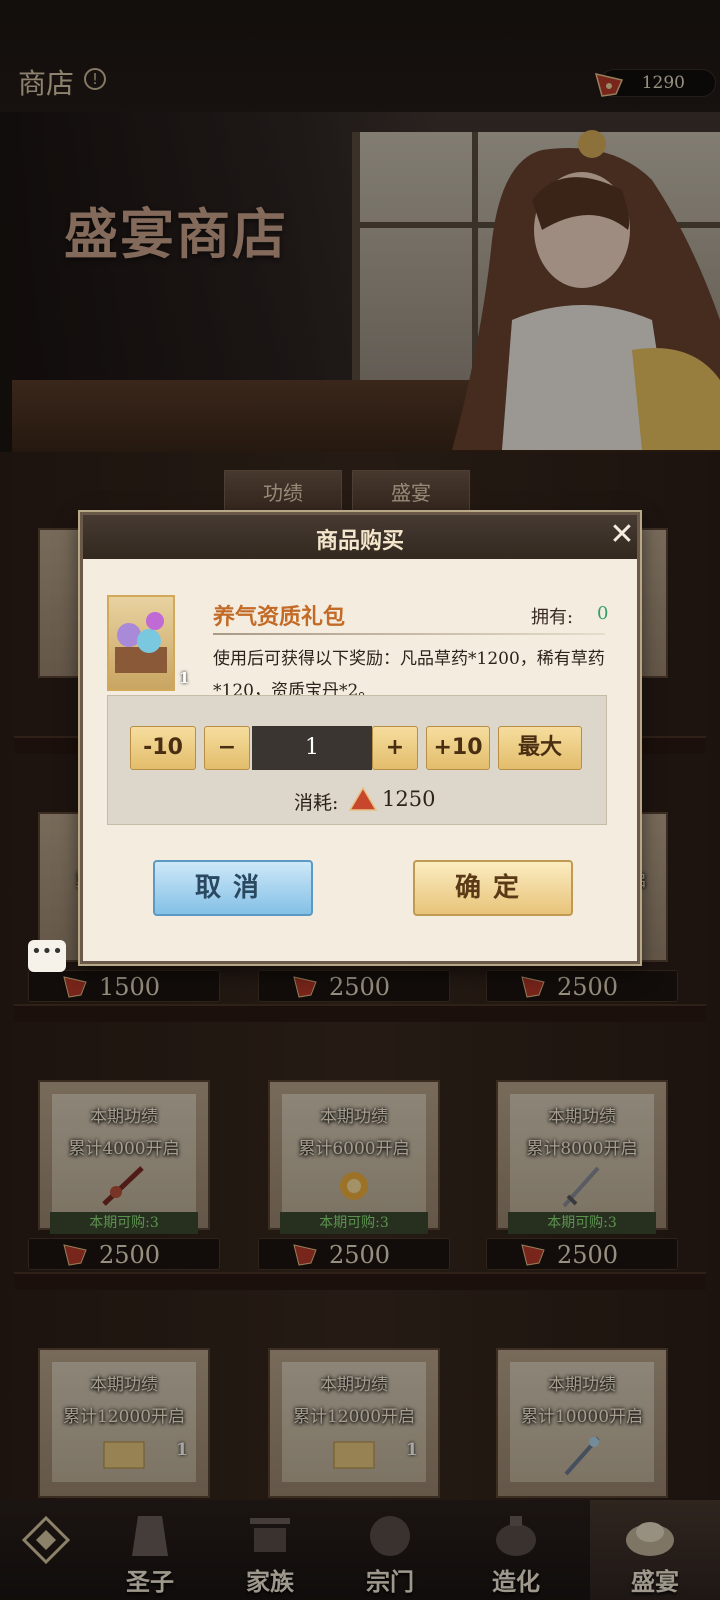 This screenshot has width=720, height=1600. I want to click on cost-value: 1250, so click(409, 799).